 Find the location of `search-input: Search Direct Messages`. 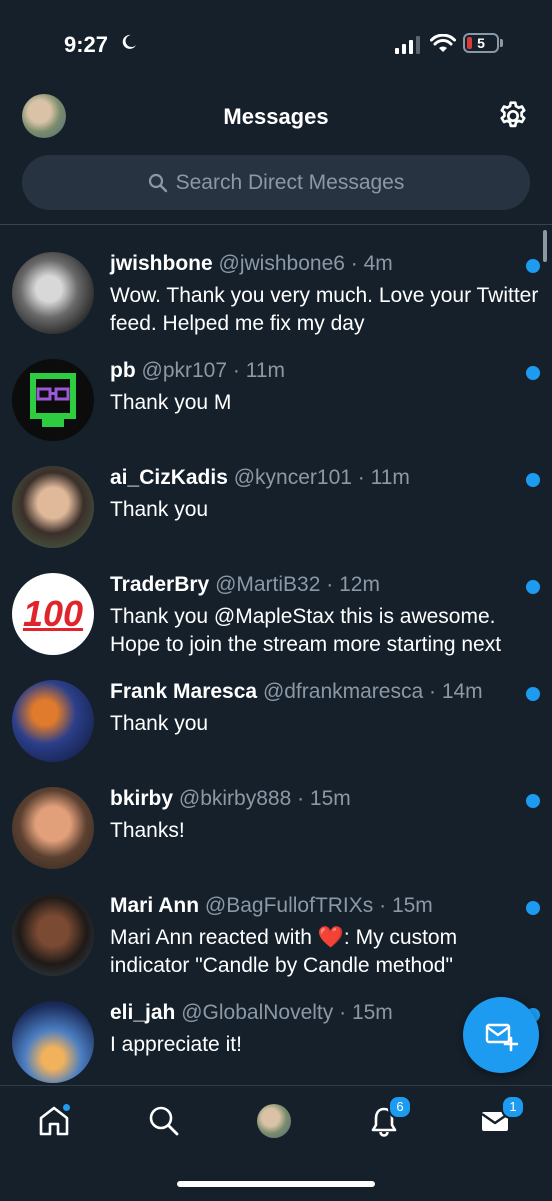

search-input: Search Direct Messages is located at coordinates (276, 182).